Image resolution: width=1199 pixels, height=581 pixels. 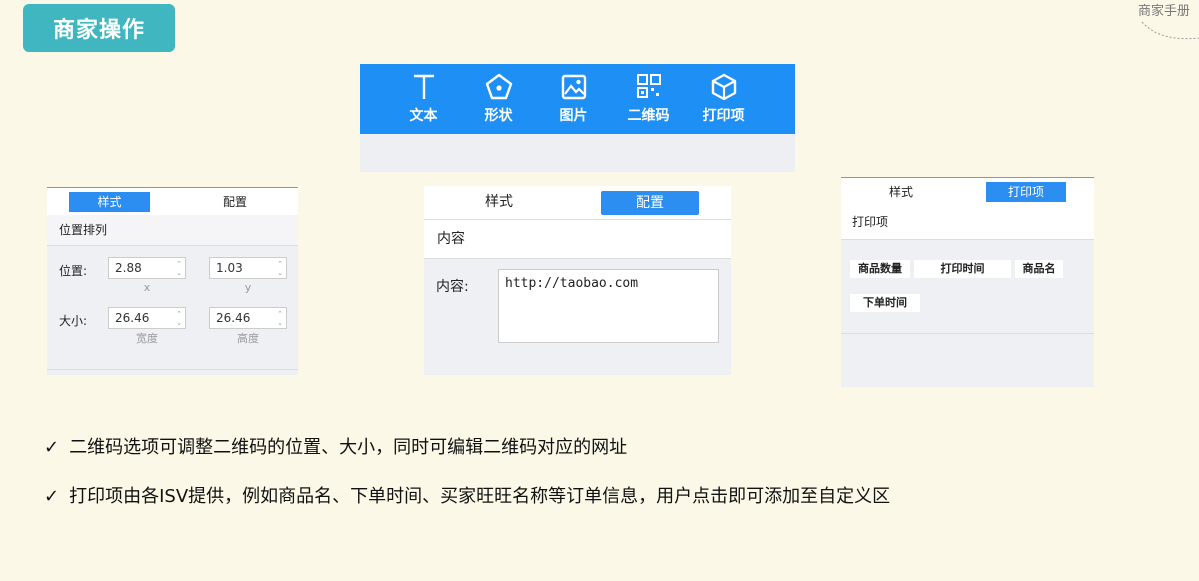 I want to click on element-toolbar: 文本 形状 图片 二维码 打印项, so click(x=577, y=99).